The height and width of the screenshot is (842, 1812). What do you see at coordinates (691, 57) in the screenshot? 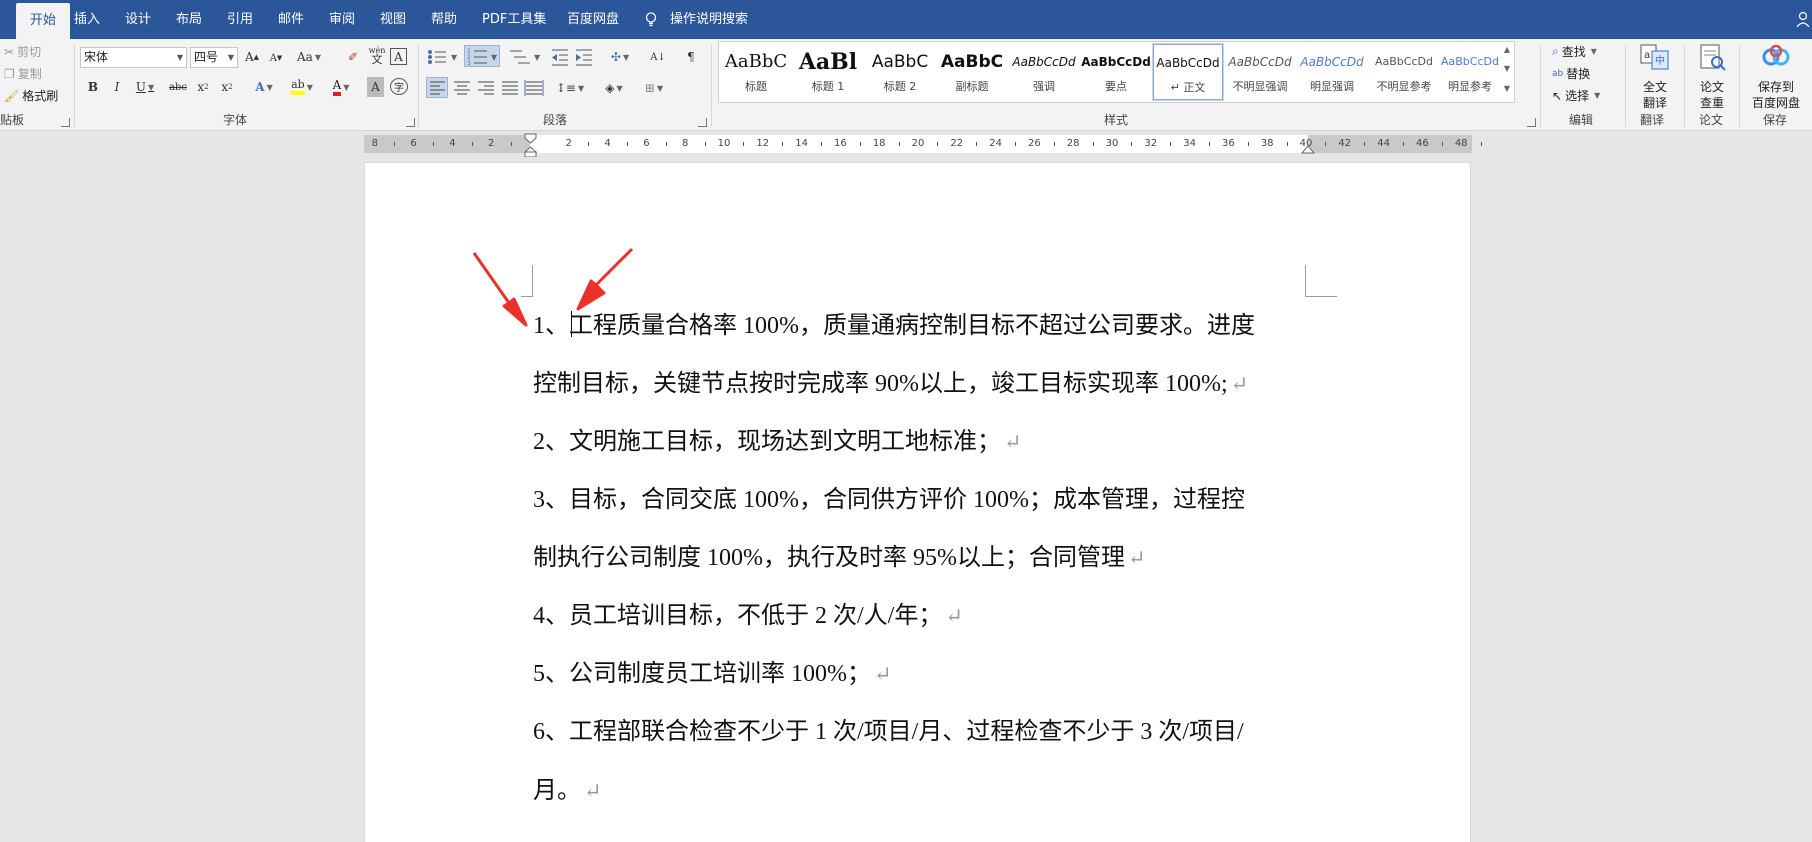
I see `show-marks-button: ¶` at bounding box center [691, 57].